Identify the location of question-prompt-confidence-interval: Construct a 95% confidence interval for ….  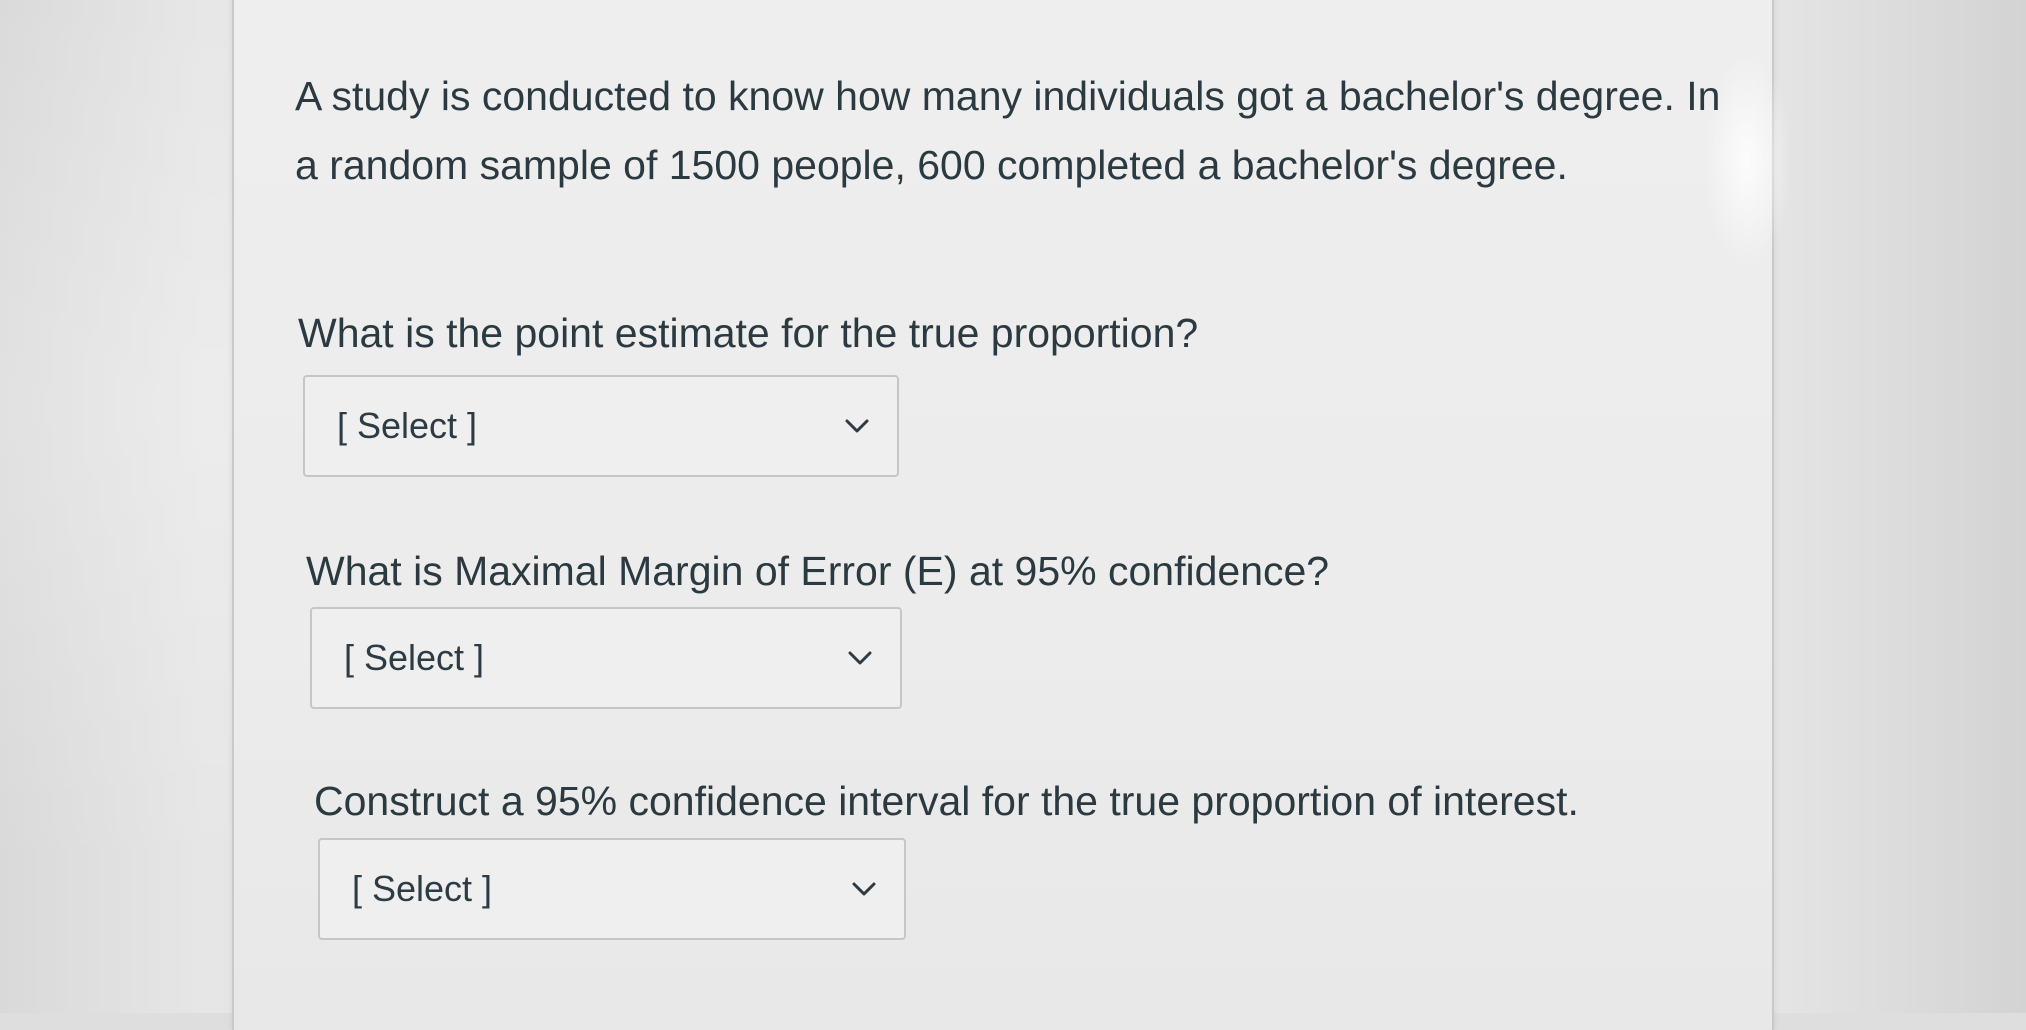
(946, 801).